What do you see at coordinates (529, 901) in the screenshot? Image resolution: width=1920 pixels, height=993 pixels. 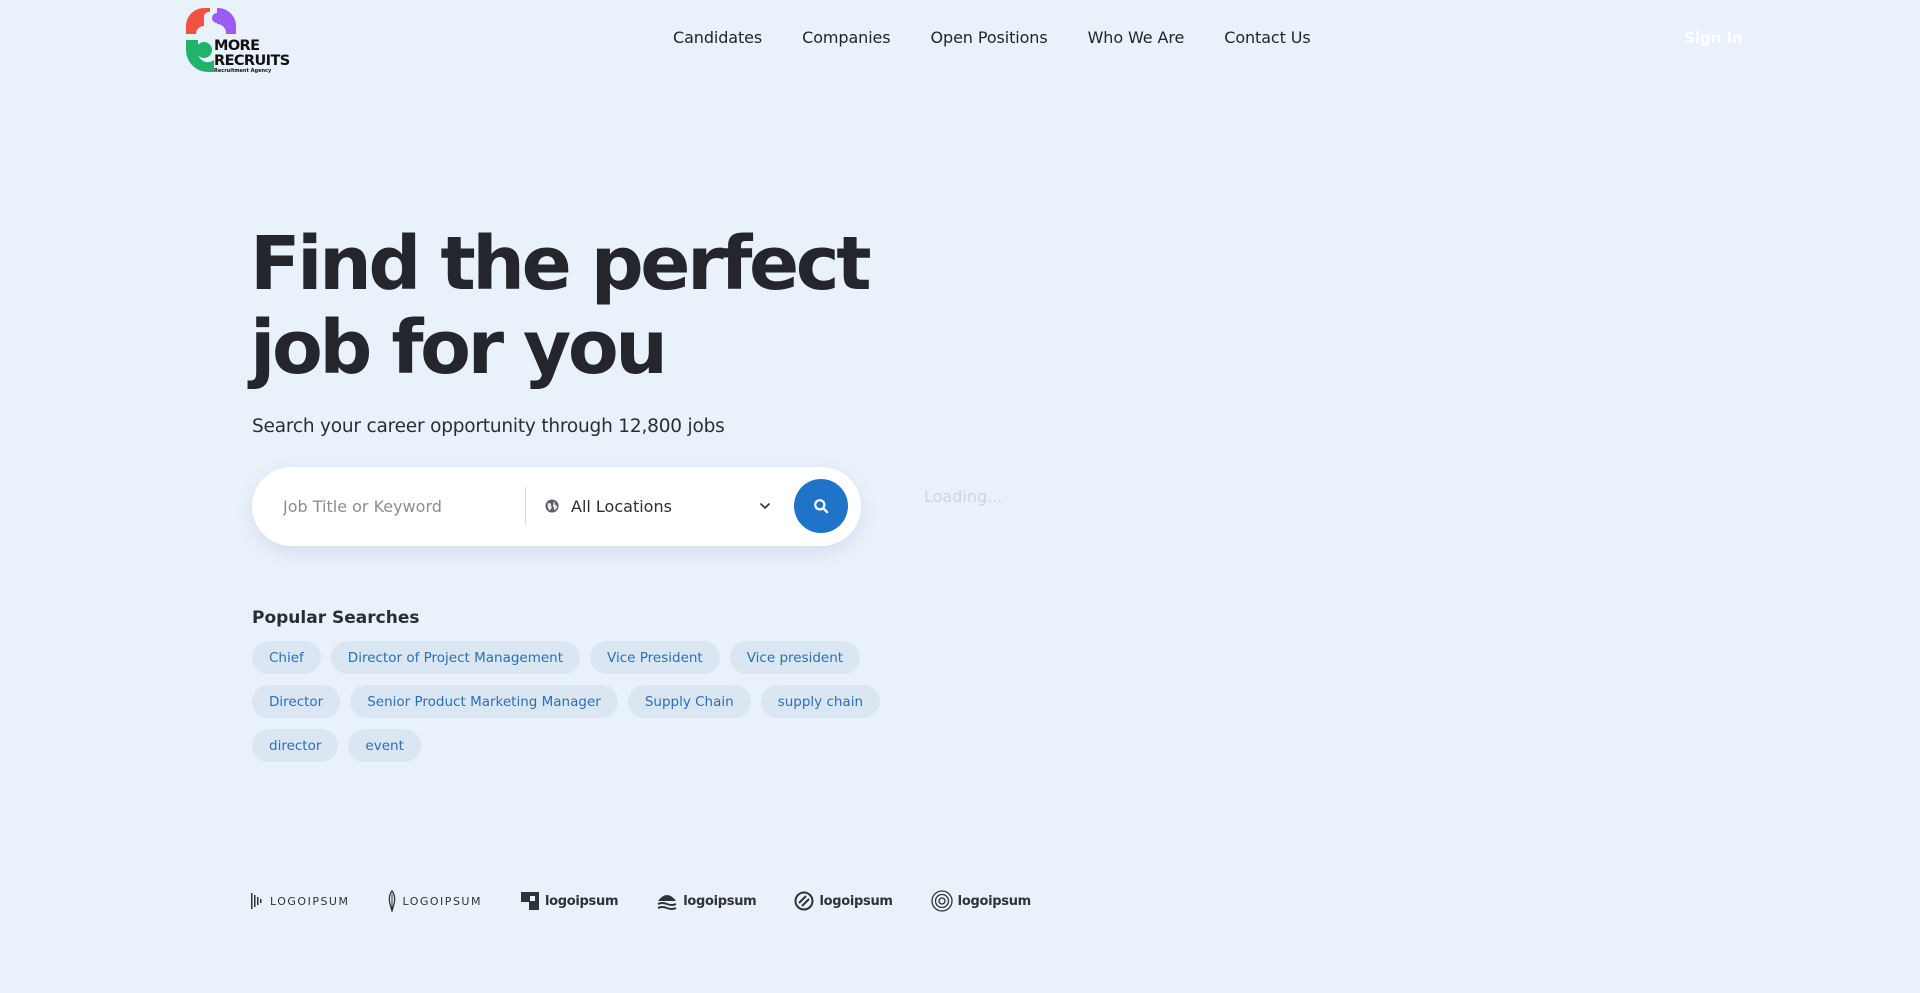 I see `square-bracket-icon` at bounding box center [529, 901].